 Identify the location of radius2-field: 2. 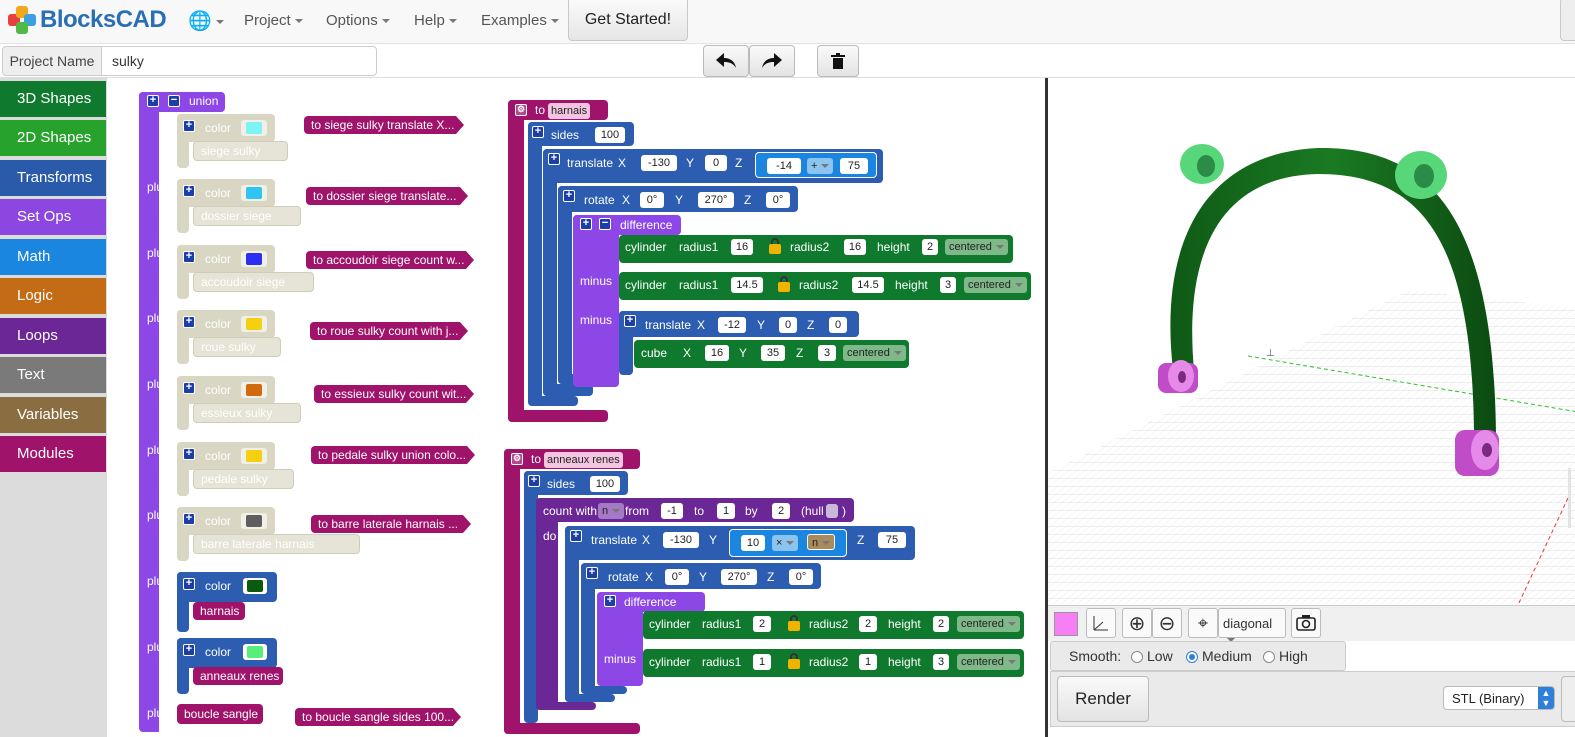
(868, 624).